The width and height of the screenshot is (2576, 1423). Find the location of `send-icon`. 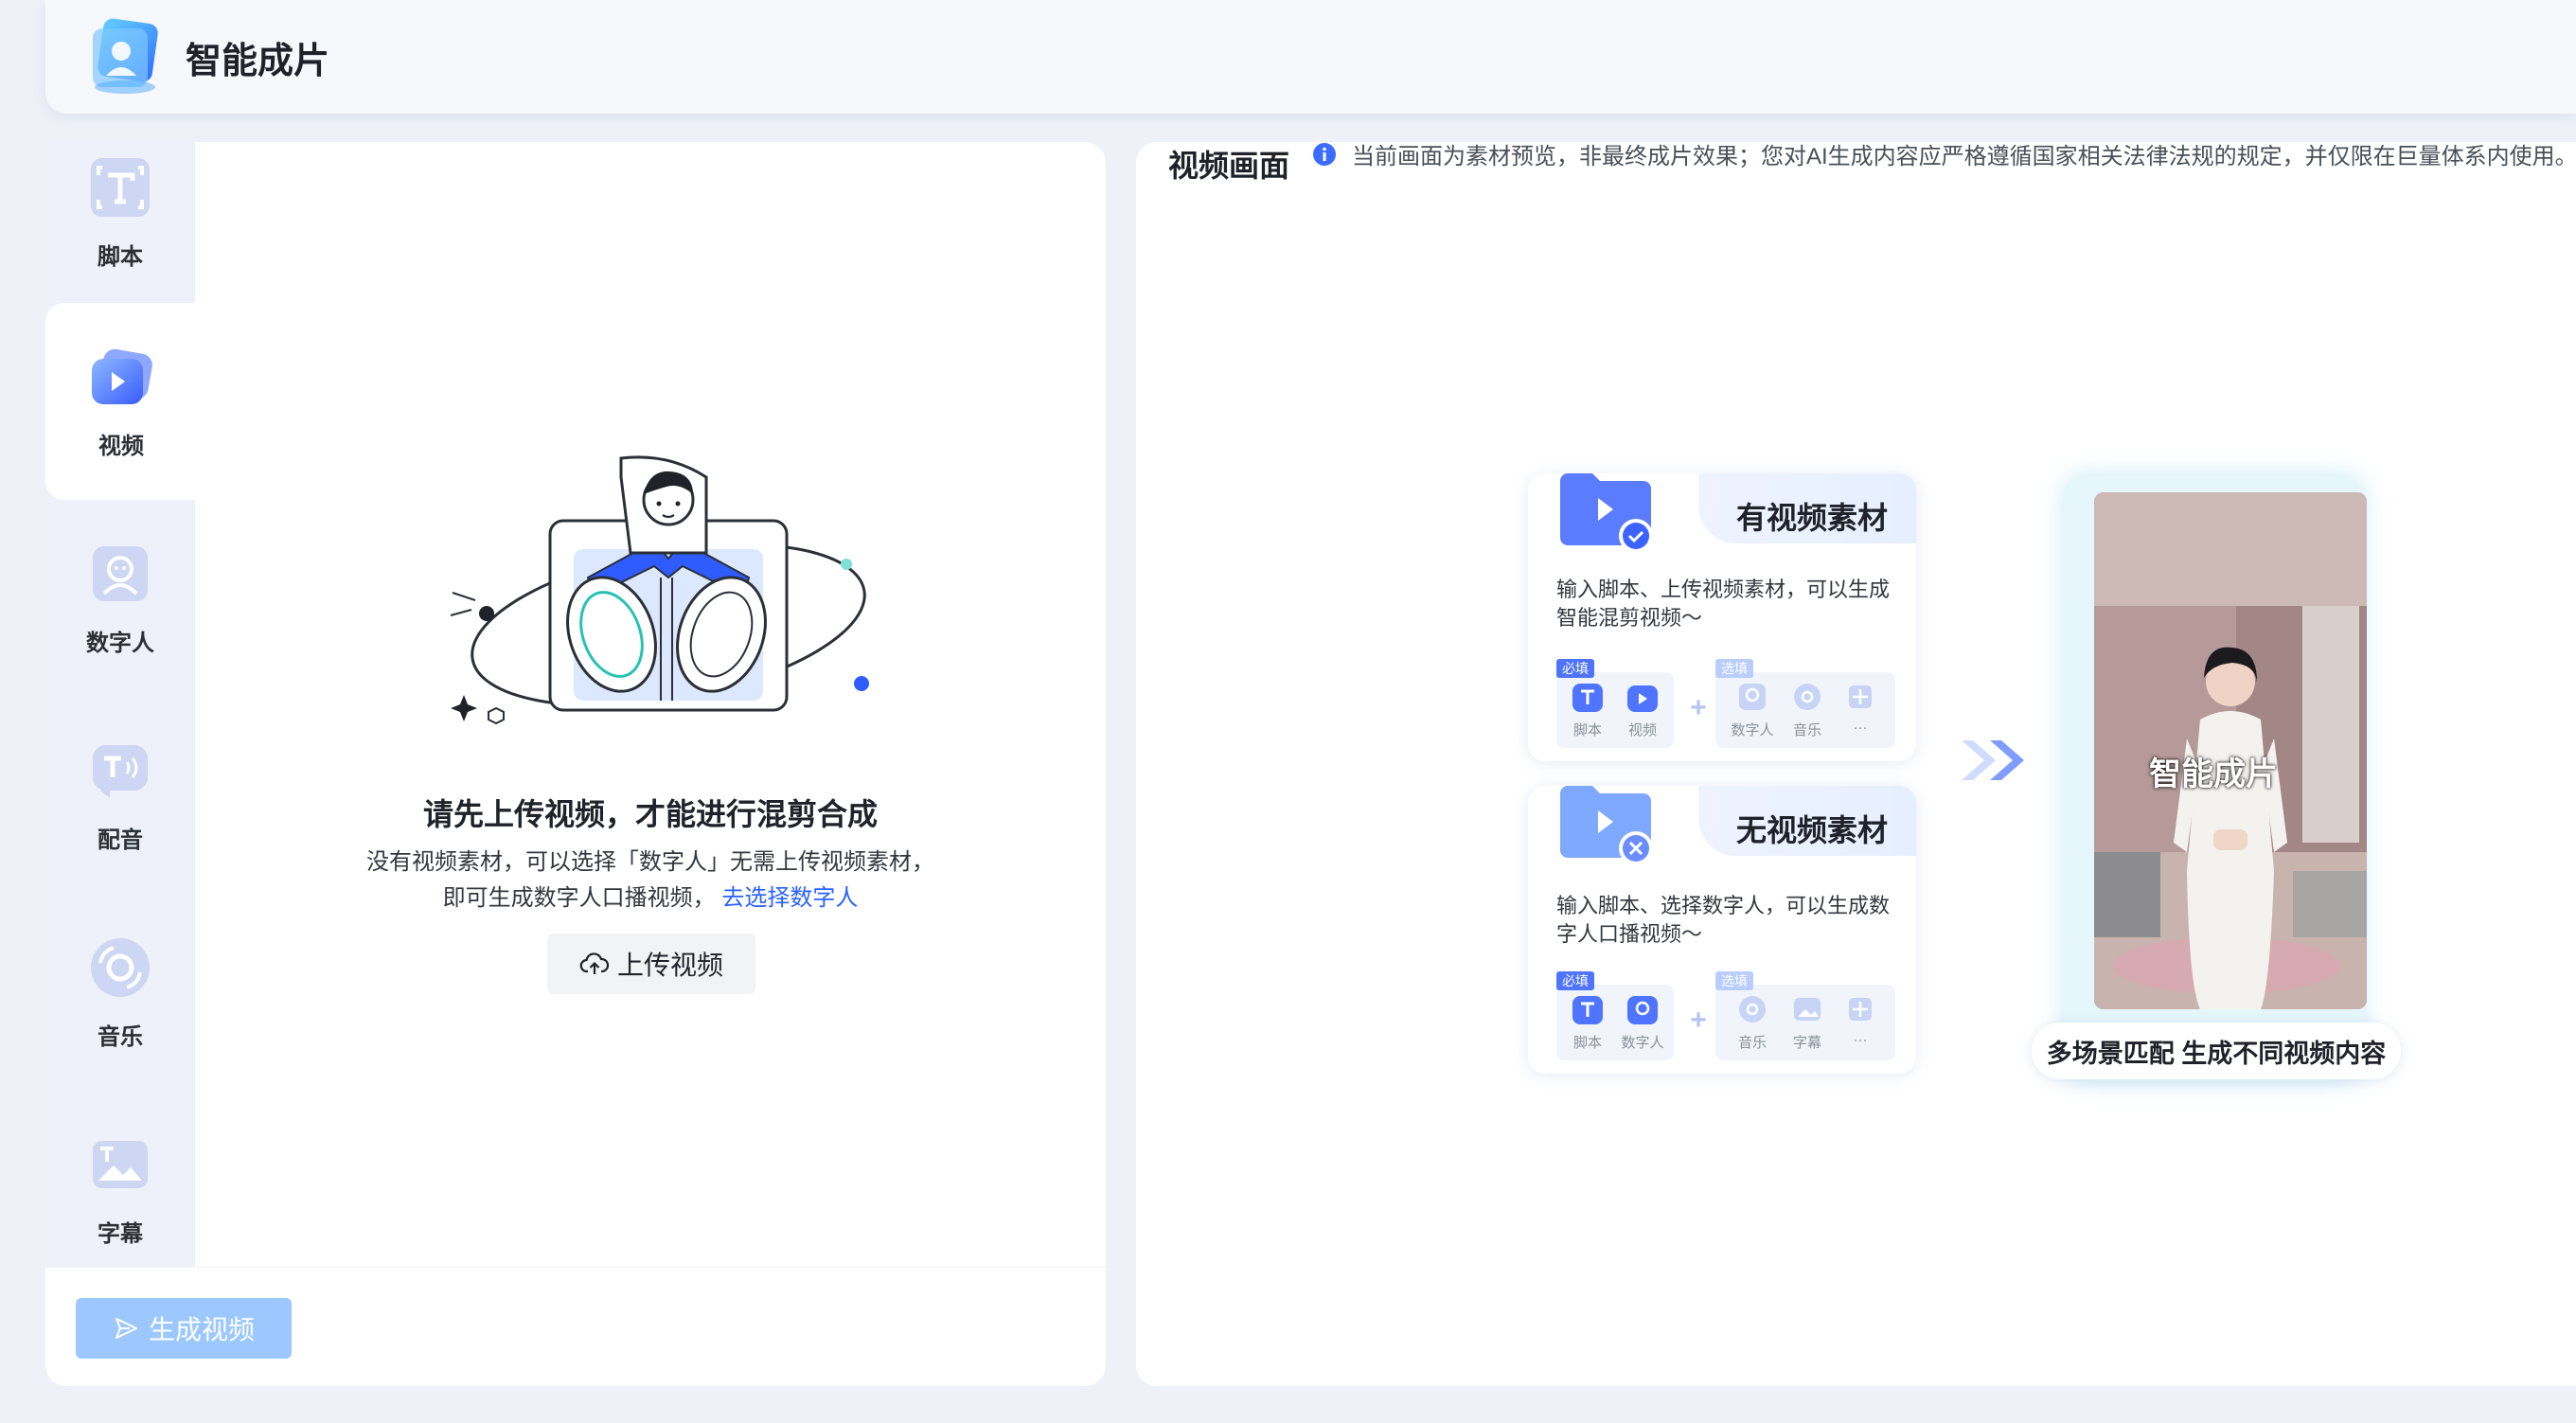

send-icon is located at coordinates (126, 1328).